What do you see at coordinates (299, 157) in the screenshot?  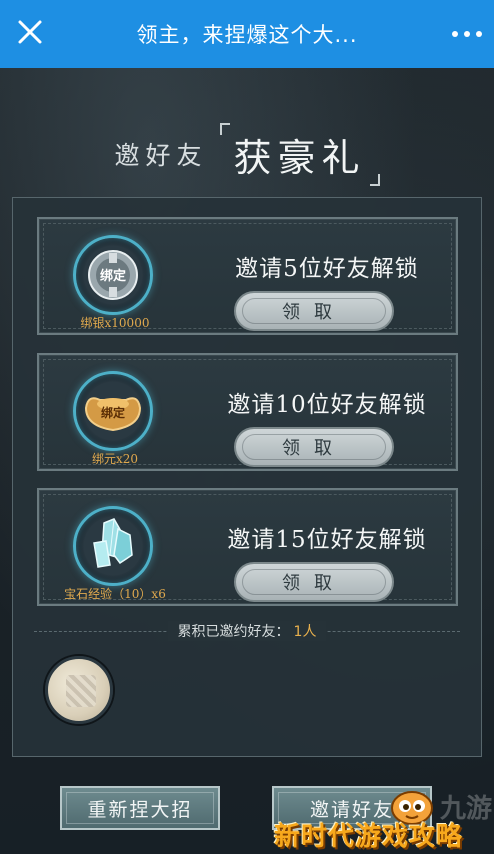 I see `heading-main-text: 获豪礼` at bounding box center [299, 157].